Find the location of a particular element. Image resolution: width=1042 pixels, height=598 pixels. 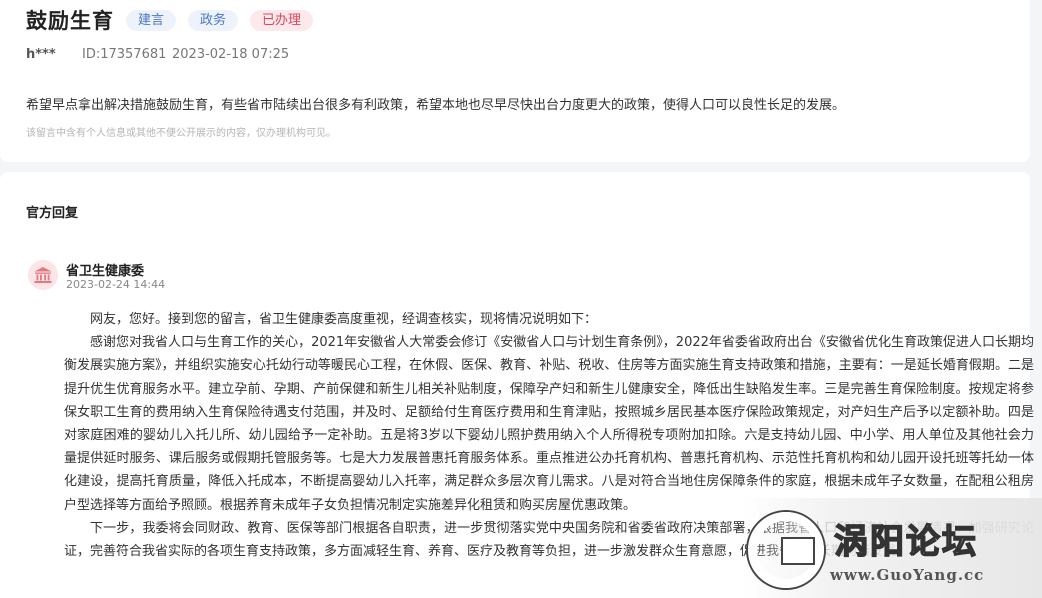

message-datetime: 2023-02-18 07:25 is located at coordinates (231, 54).